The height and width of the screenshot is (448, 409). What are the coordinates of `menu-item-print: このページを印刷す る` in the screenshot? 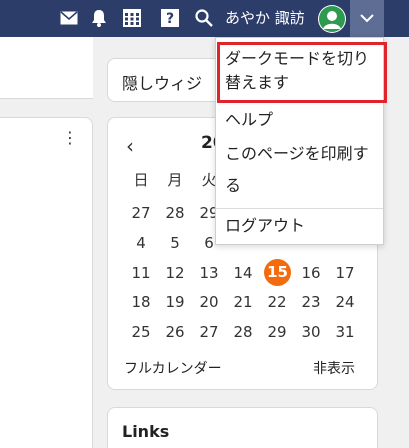 It's located at (299, 170).